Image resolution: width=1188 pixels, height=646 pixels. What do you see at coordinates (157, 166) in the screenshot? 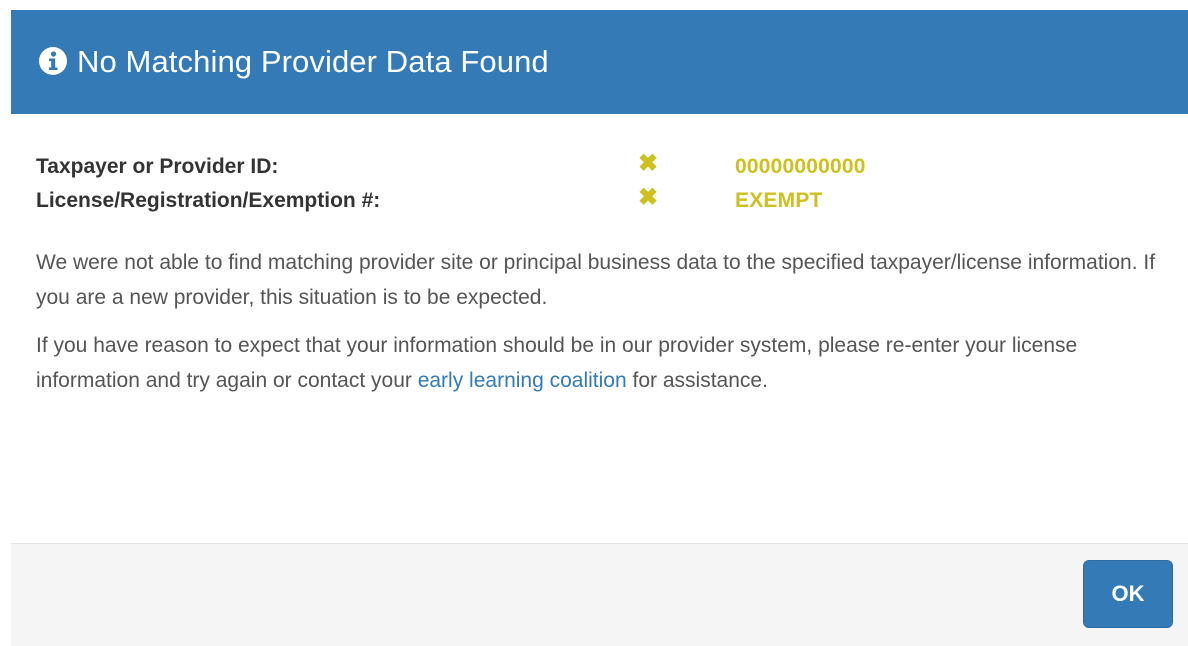
I see `taxpayer-id-label: Taxpayer or Provider ID:` at bounding box center [157, 166].